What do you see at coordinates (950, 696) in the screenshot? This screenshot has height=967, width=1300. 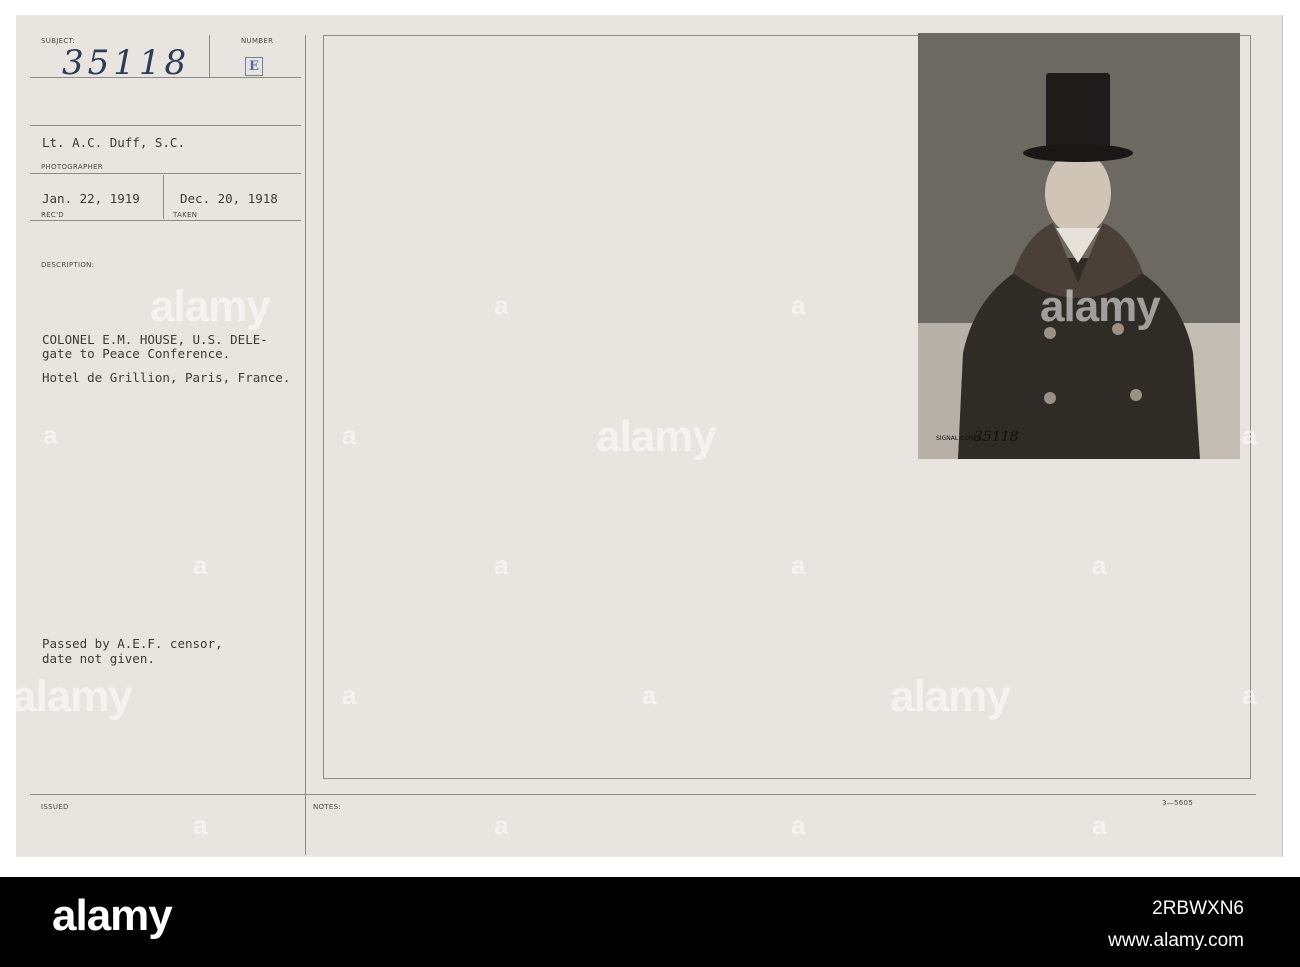 I see `watermark-large-5: alamy` at bounding box center [950, 696].